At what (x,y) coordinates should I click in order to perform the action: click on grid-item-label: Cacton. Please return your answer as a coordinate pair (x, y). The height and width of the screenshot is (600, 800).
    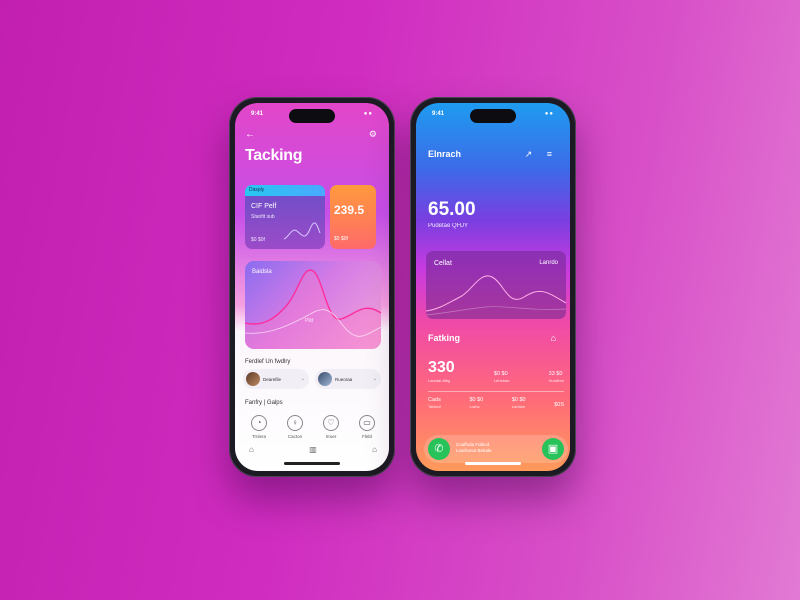
    Looking at the image, I should click on (295, 436).